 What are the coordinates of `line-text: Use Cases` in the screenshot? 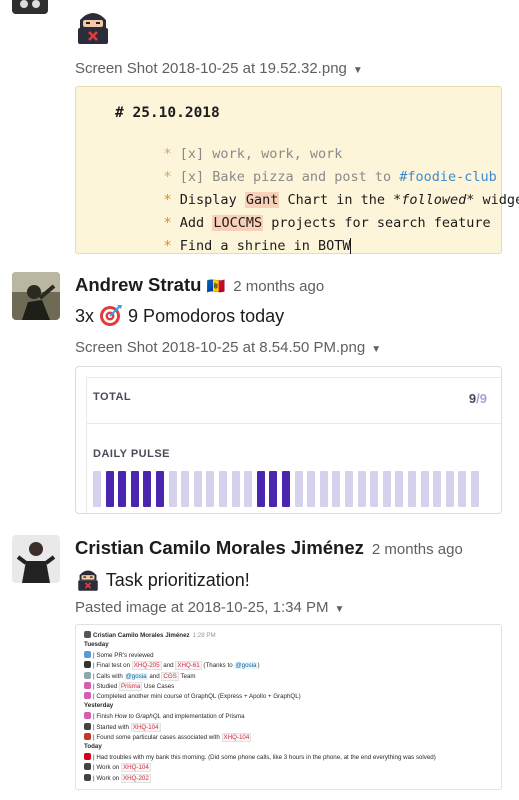 It's located at (158, 686).